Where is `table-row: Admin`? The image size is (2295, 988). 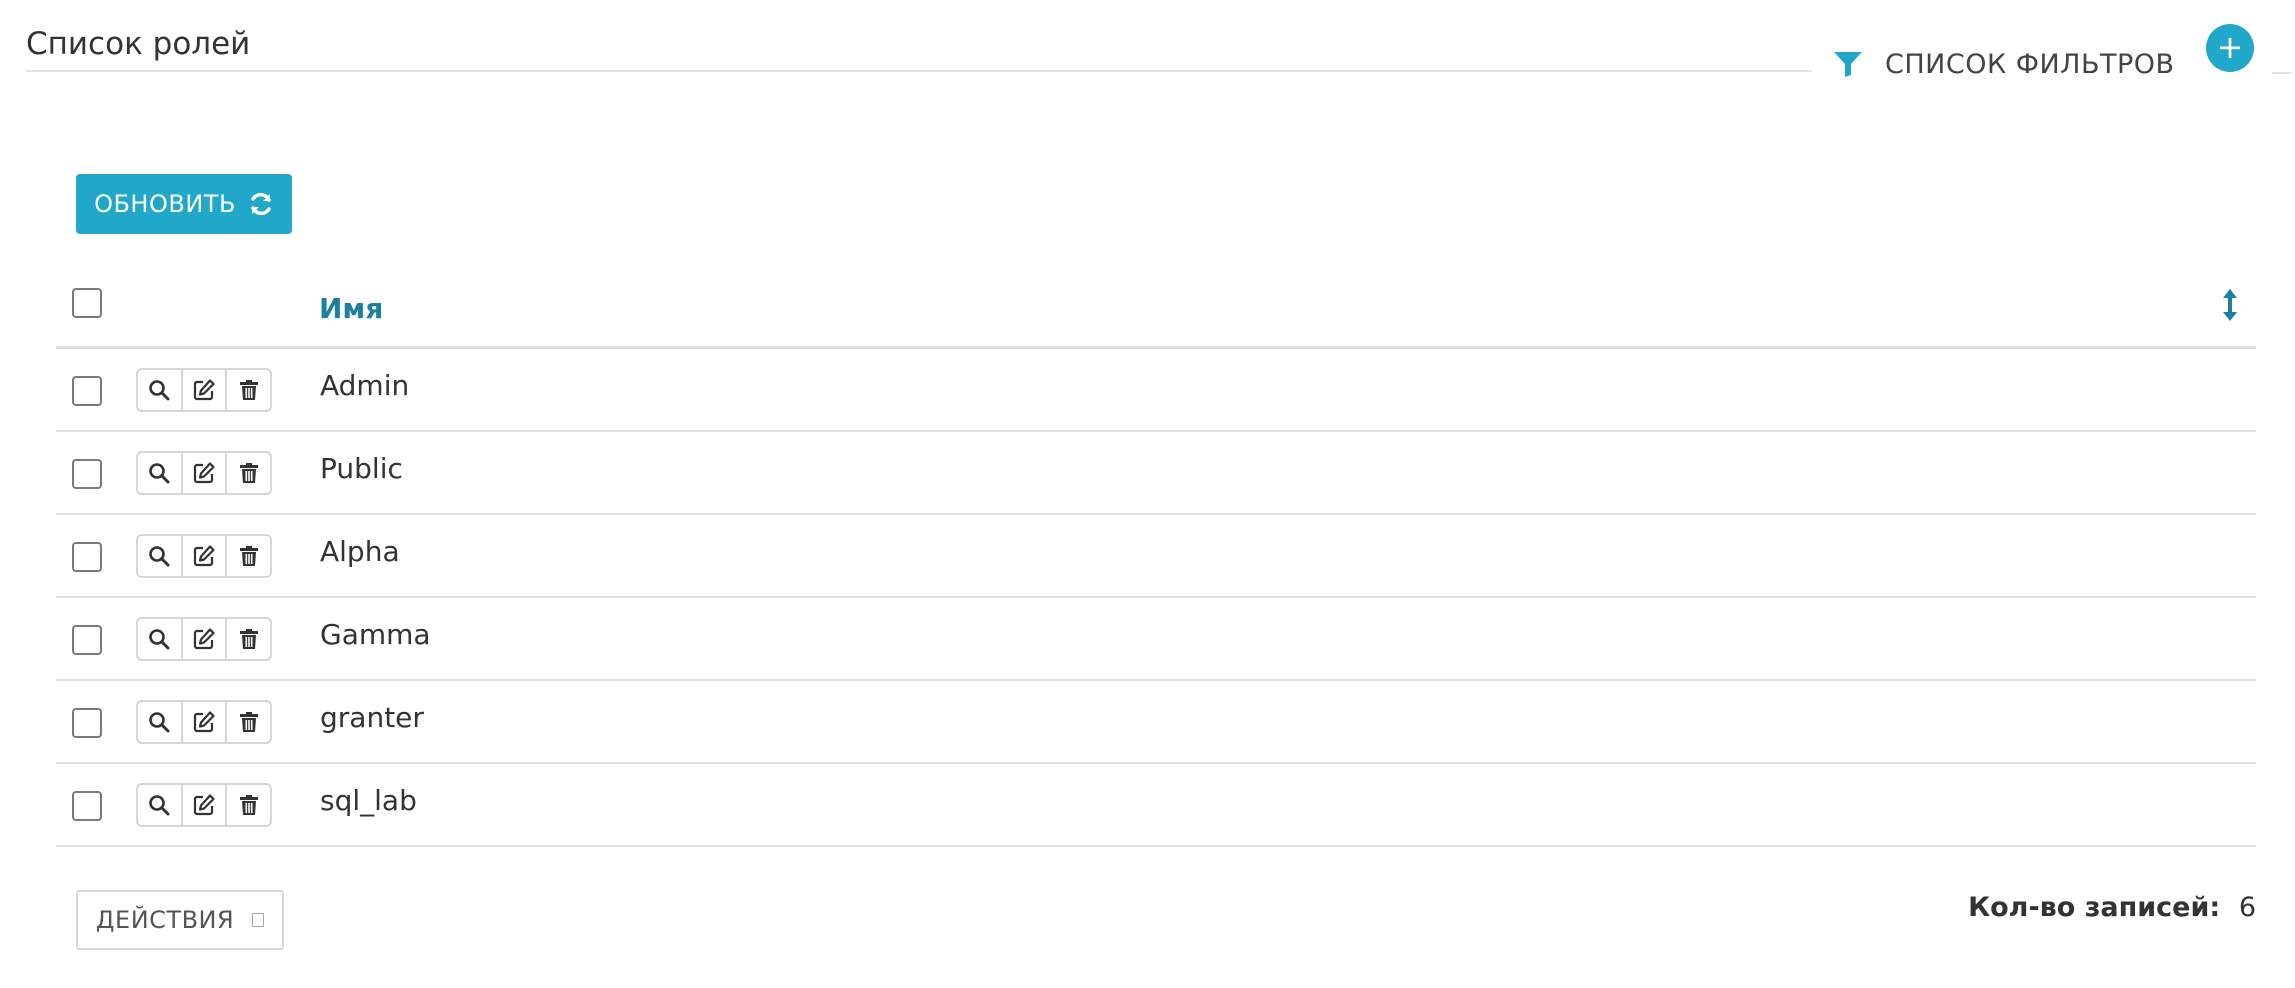
table-row: Admin is located at coordinates (1156, 390).